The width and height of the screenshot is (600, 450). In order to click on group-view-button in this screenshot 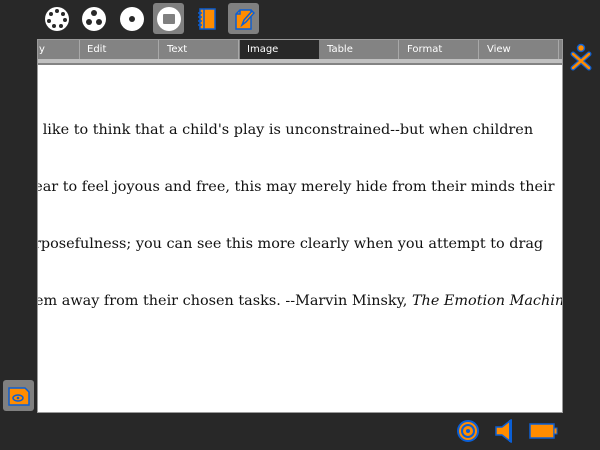, I will do `click(93, 18)`.